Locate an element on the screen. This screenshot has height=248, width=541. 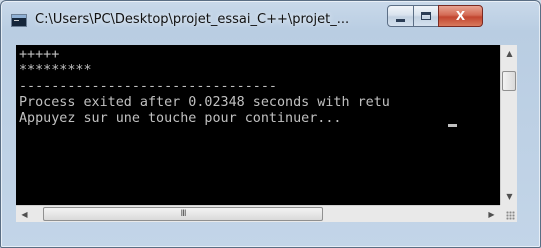
console-line: -------------------------------- is located at coordinates (148, 86).